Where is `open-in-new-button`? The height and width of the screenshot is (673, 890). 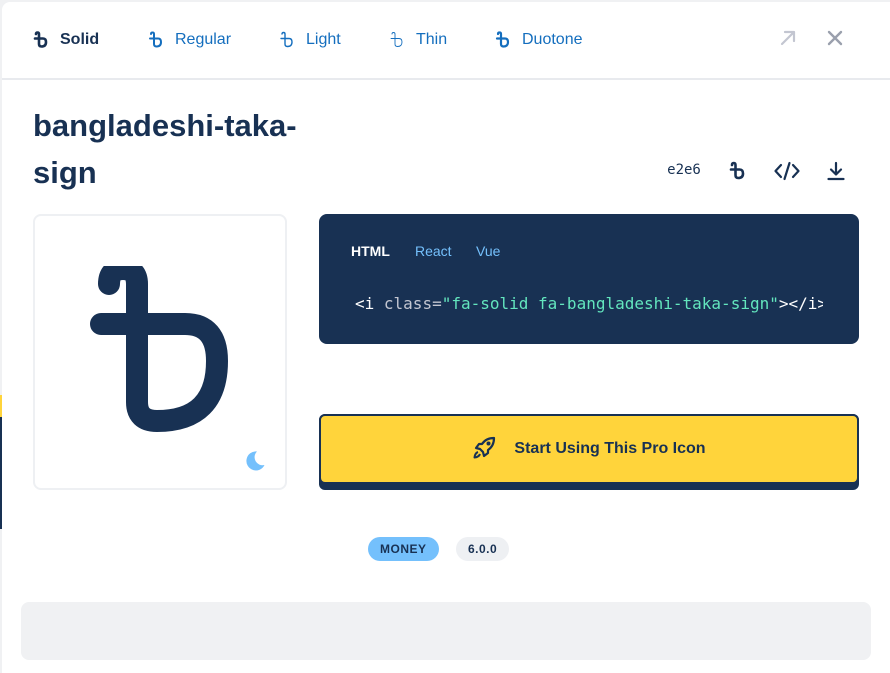
open-in-new-button is located at coordinates (788, 40).